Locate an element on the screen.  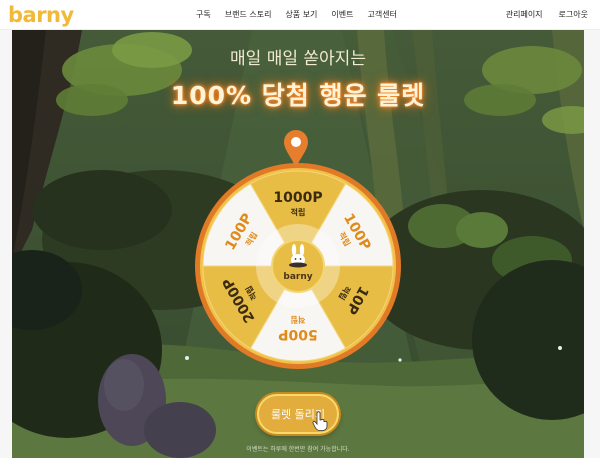
nav-item-subscribe: 구독 is located at coordinates (203, 14).